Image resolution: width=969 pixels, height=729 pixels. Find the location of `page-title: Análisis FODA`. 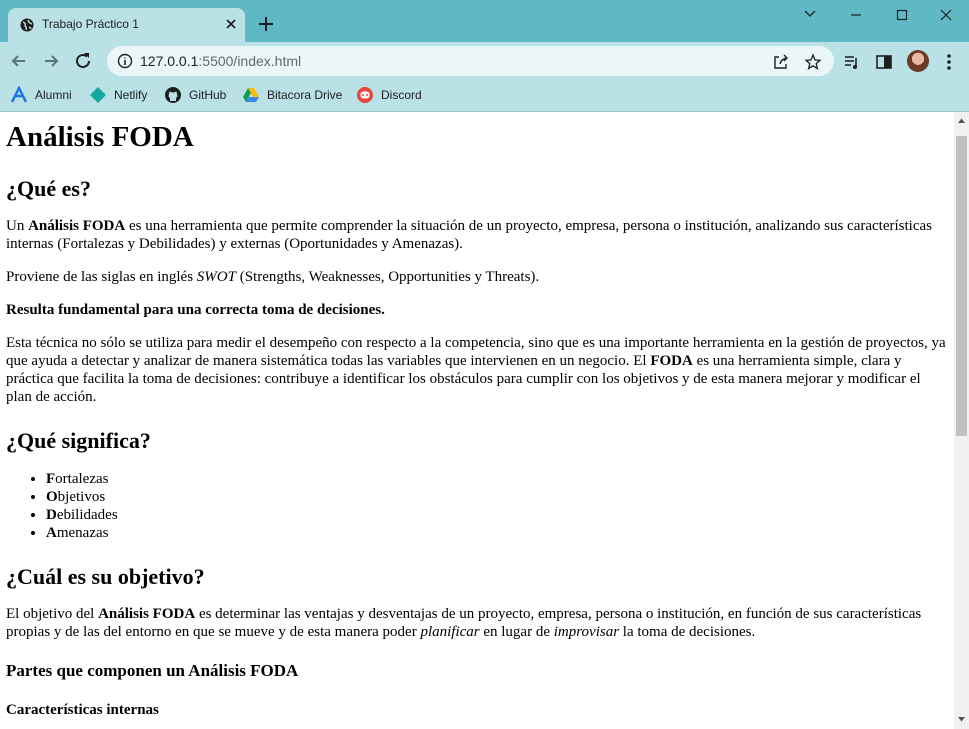

page-title: Análisis FODA is located at coordinates (100, 137).